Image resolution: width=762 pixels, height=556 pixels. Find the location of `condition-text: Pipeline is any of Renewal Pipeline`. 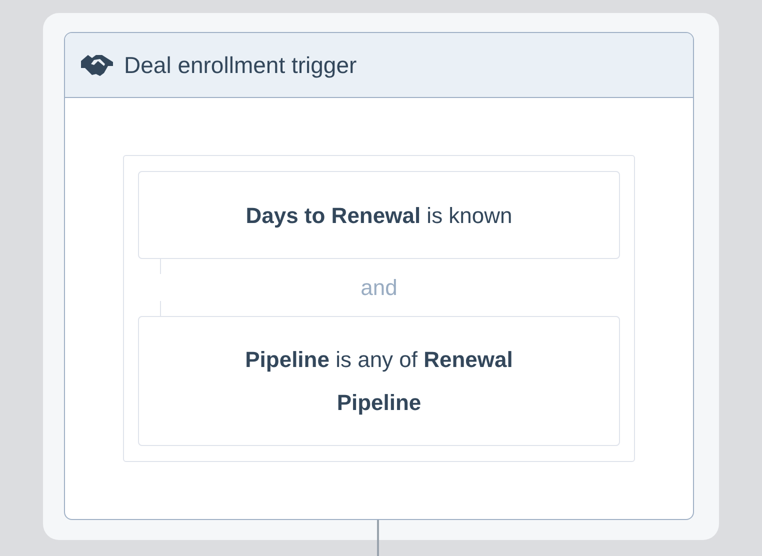

condition-text: Pipeline is any of Renewal Pipeline is located at coordinates (379, 381).